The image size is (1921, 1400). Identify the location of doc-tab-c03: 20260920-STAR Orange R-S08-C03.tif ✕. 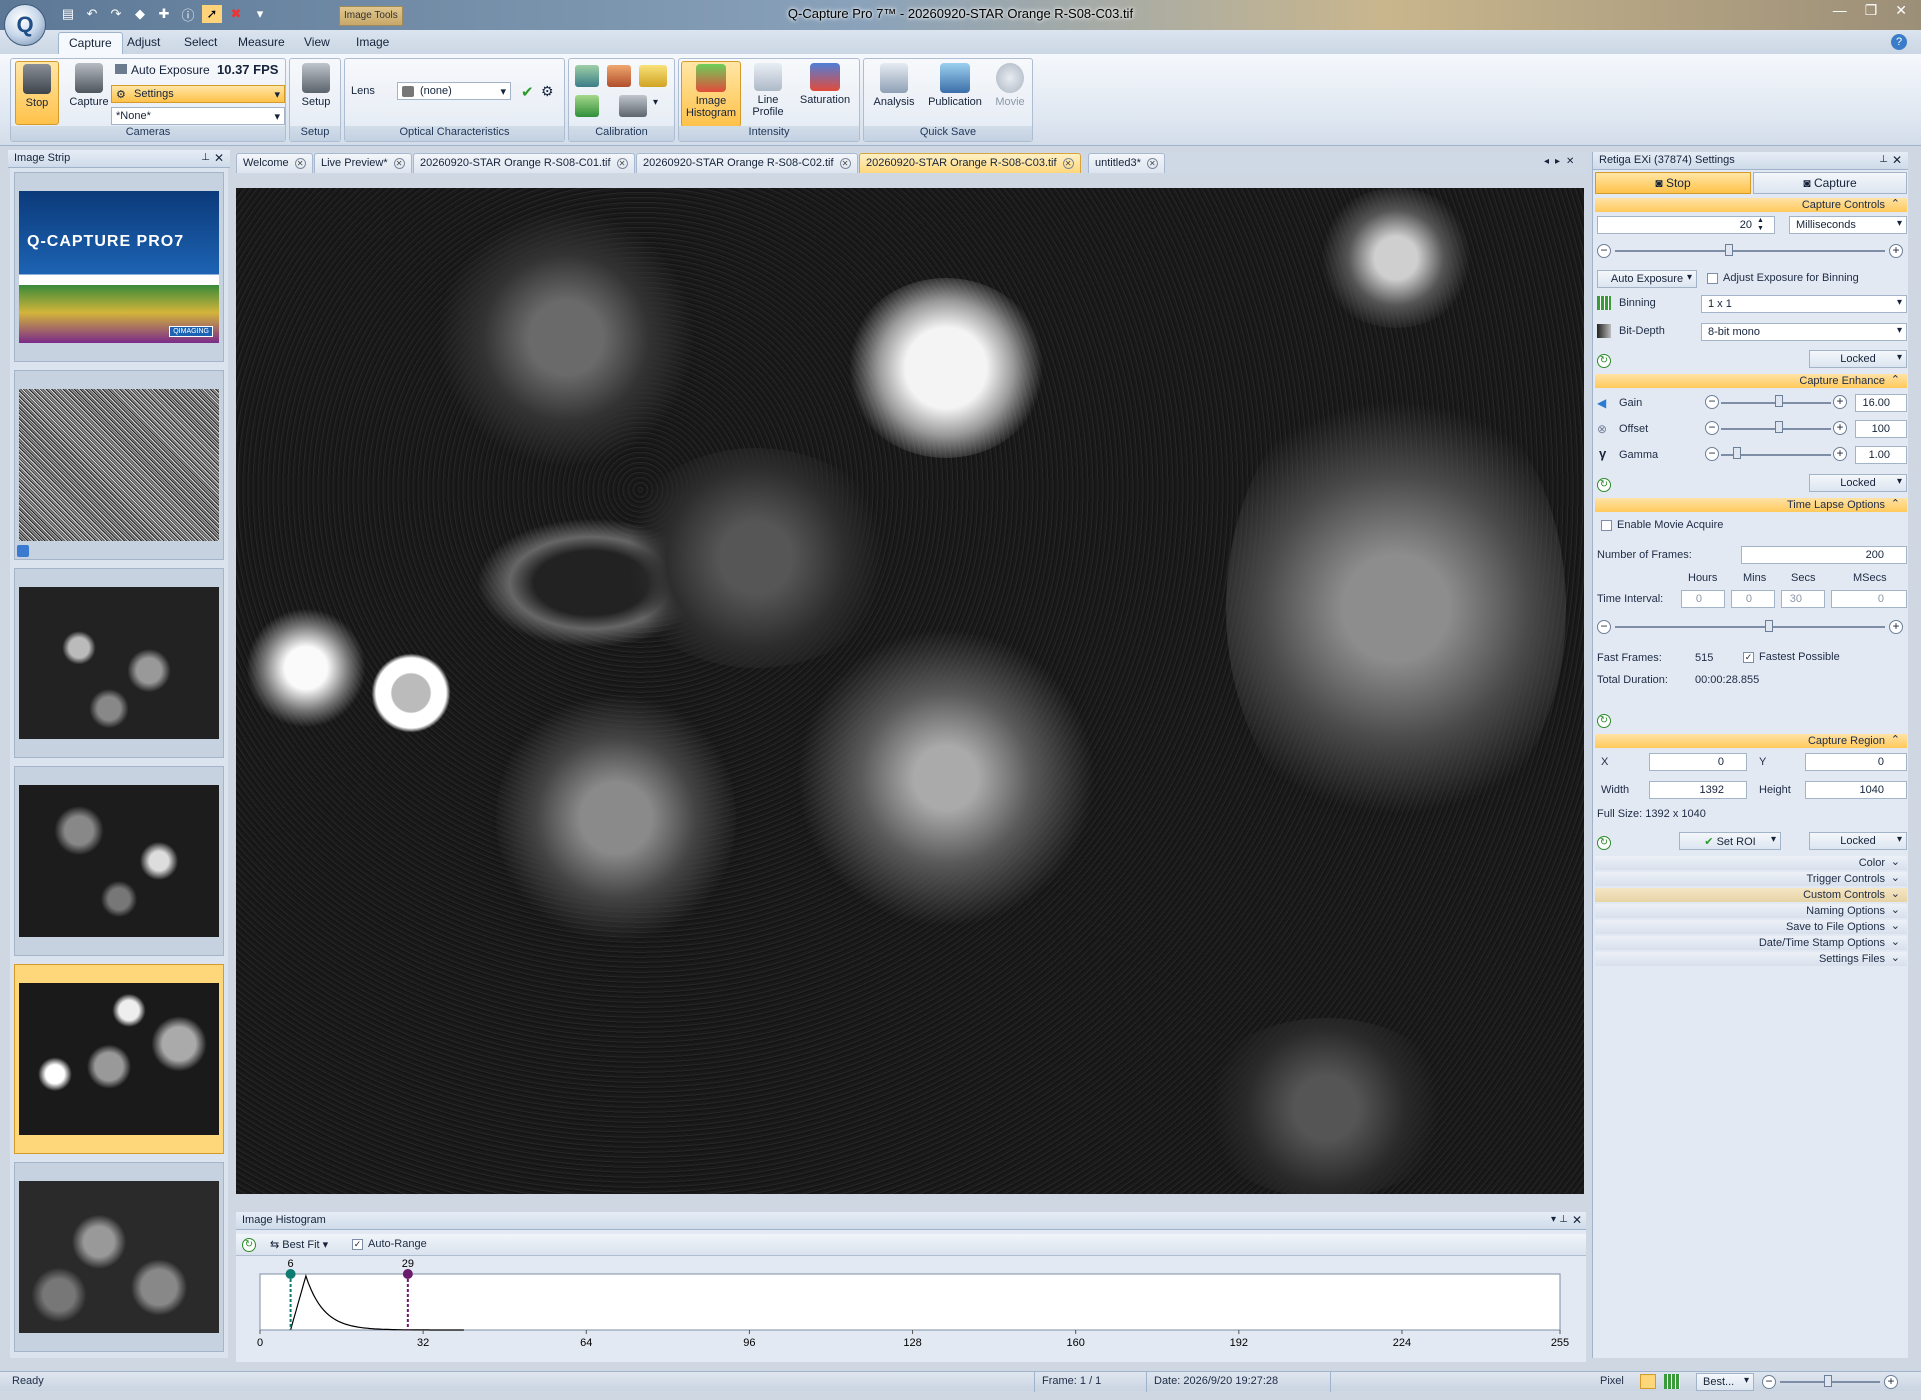
(970, 163).